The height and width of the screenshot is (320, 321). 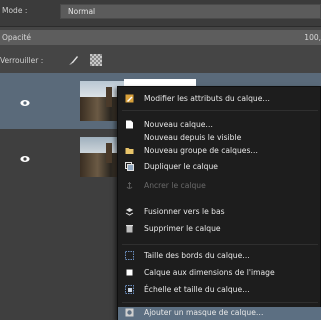 What do you see at coordinates (129, 185) in the screenshot?
I see `anchor-icon` at bounding box center [129, 185].